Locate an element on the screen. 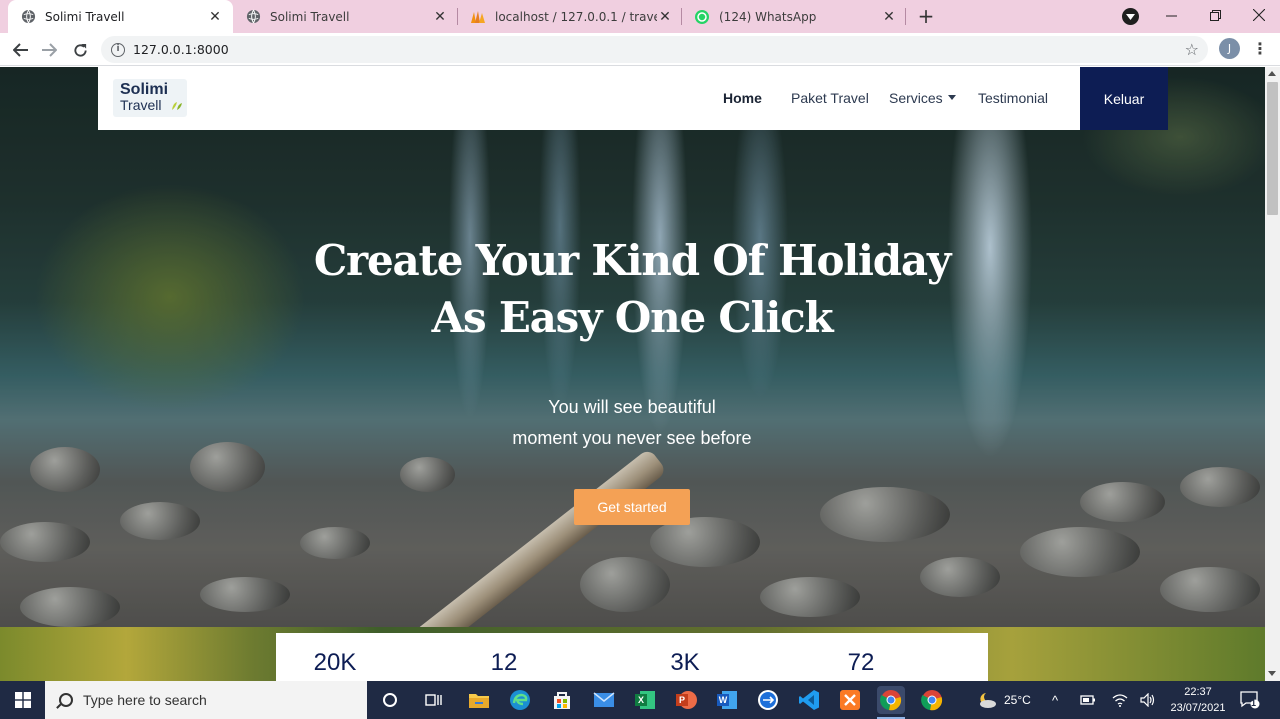 This screenshot has width=1280, height=719. back-arrow-icon is located at coordinates (20, 50).